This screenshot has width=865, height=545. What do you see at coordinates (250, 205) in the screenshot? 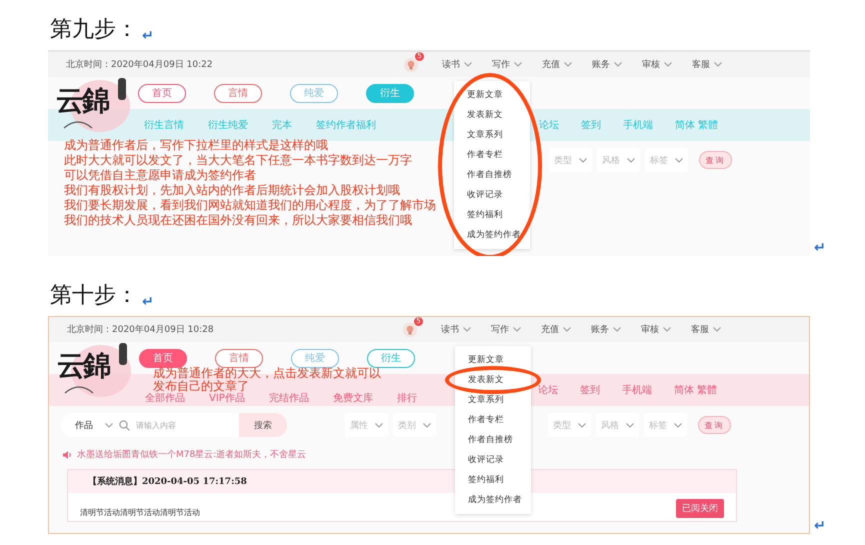
I see `annotation-text: 我们要长期发展，看到我们网站就知道我们的用心程度，为了了解市场` at bounding box center [250, 205].